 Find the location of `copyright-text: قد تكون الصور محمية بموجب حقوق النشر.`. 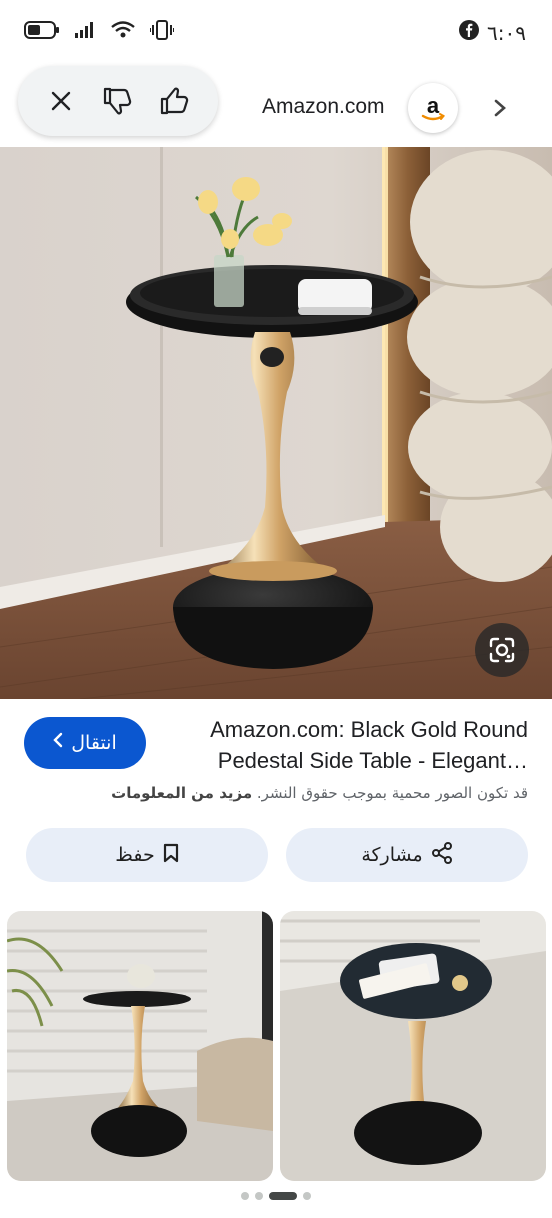

copyright-text: قد تكون الصور محمية بموجب حقوق النشر. is located at coordinates (392, 793).